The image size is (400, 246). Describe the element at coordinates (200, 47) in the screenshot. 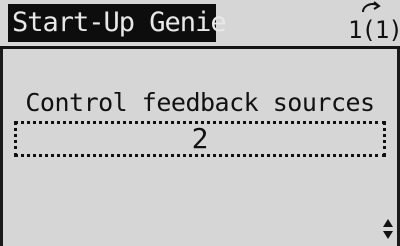

I see `title-divider` at that location.